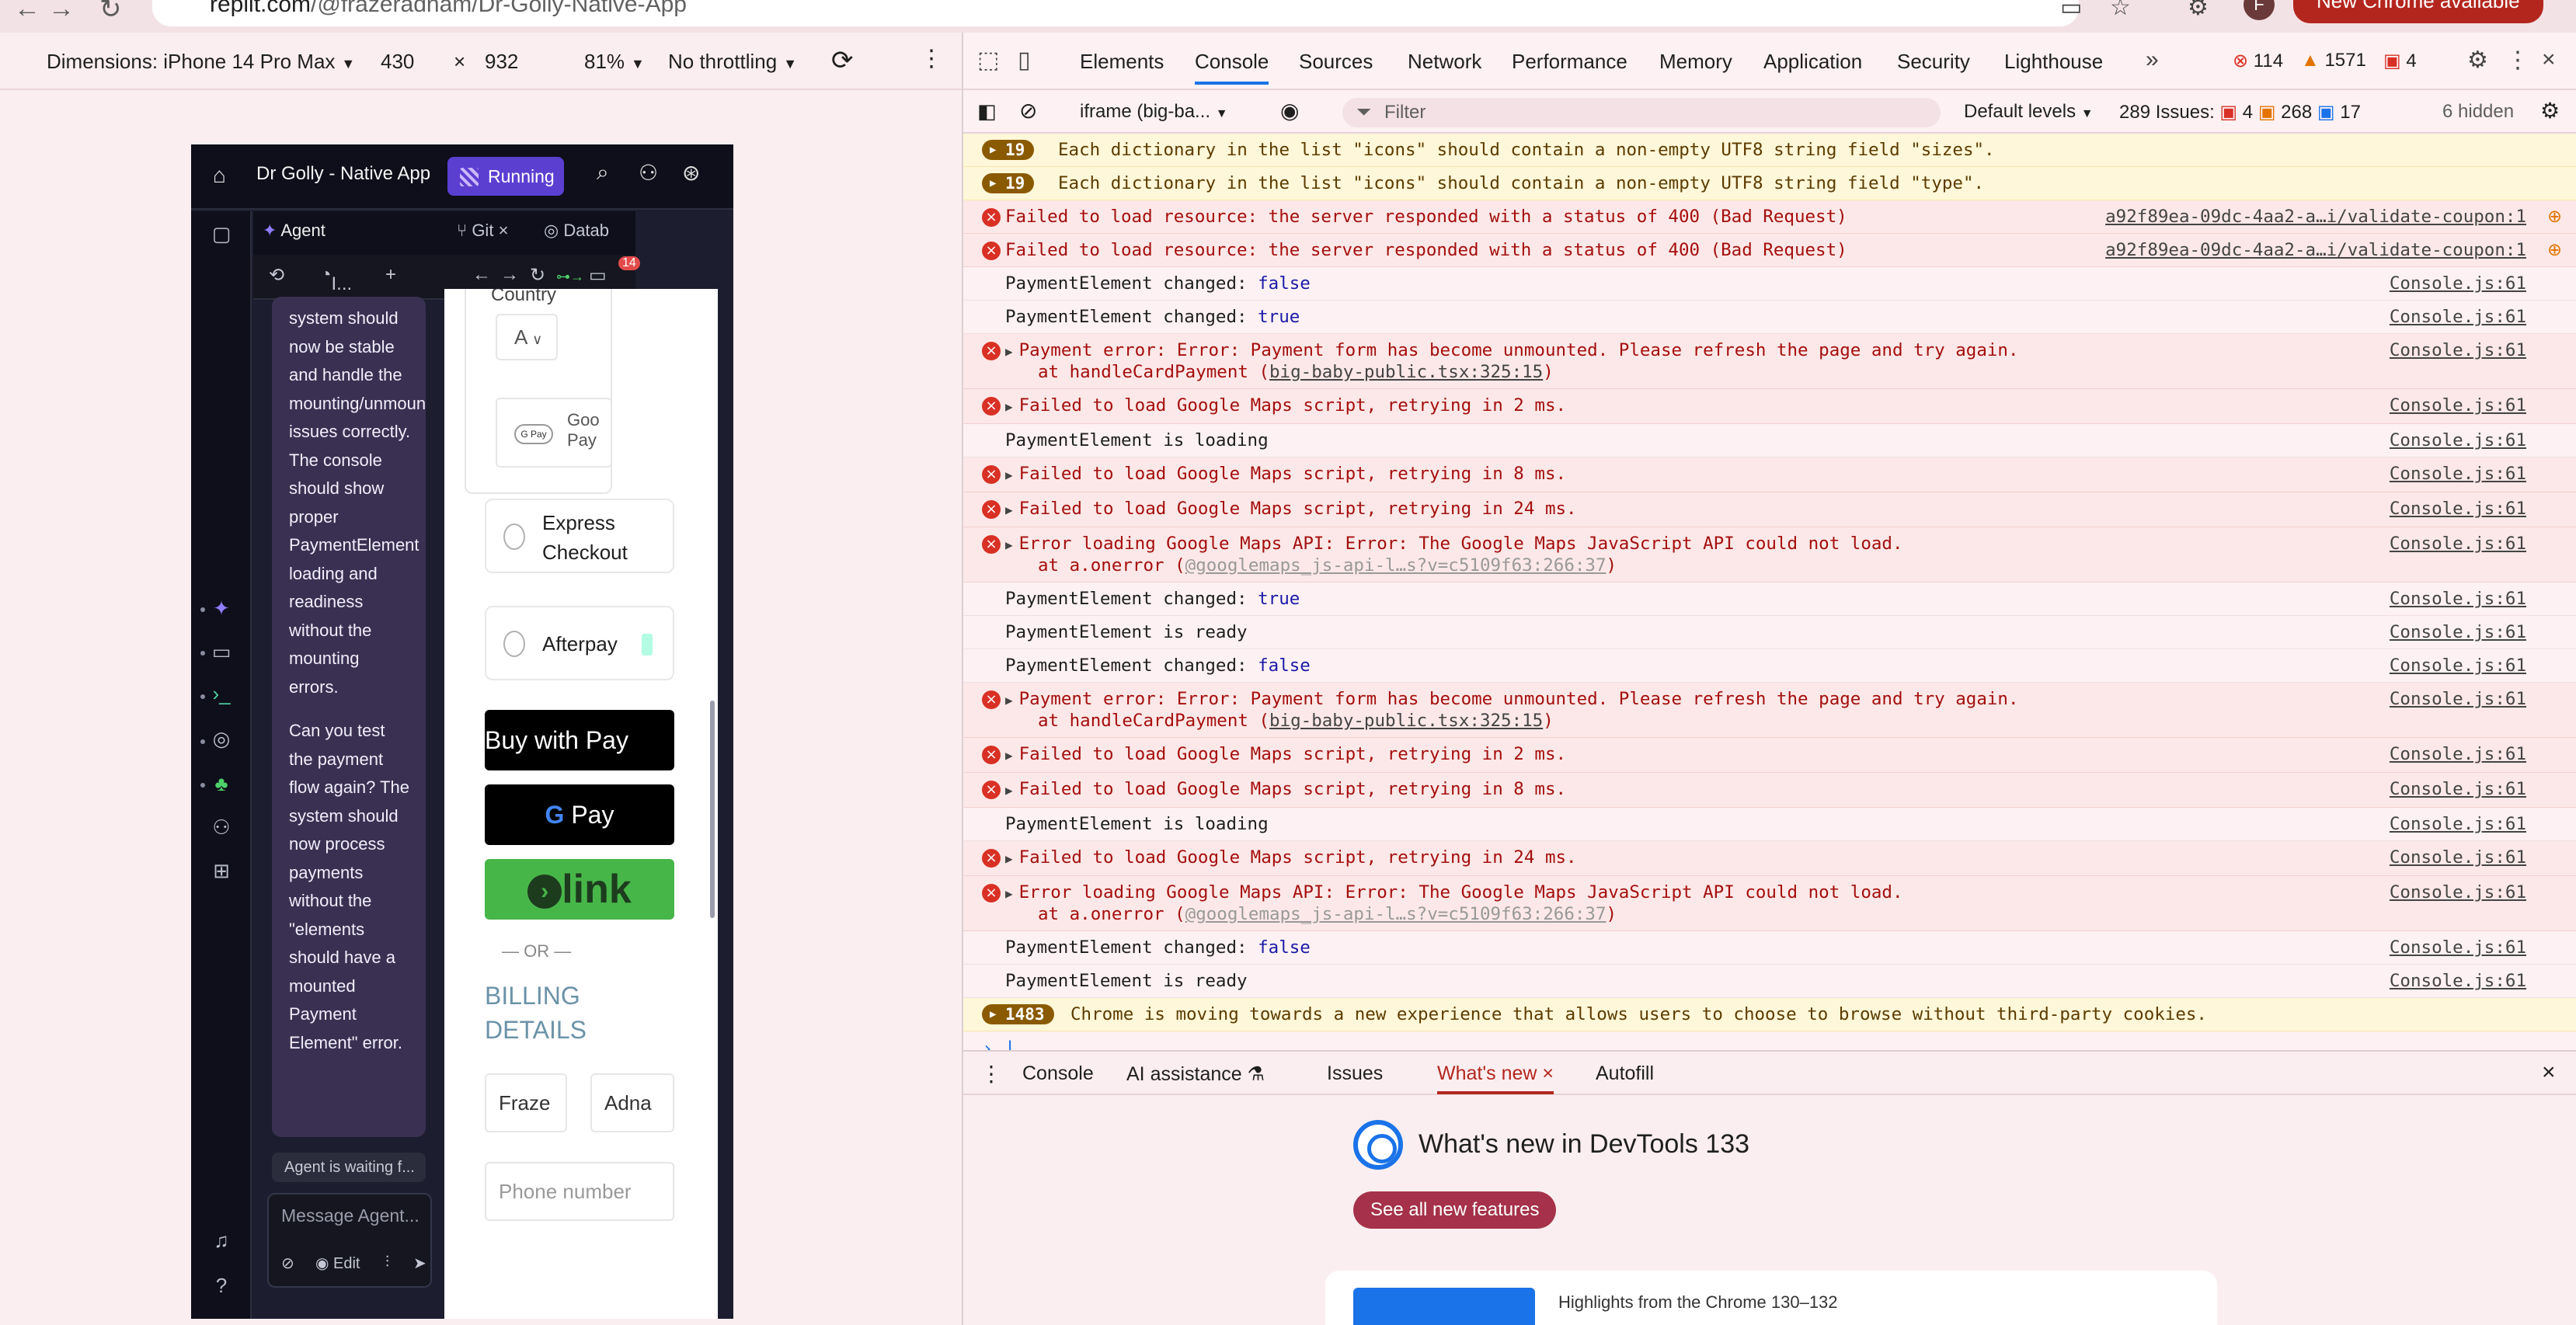  I want to click on forward-icon: →, so click(62, 12).